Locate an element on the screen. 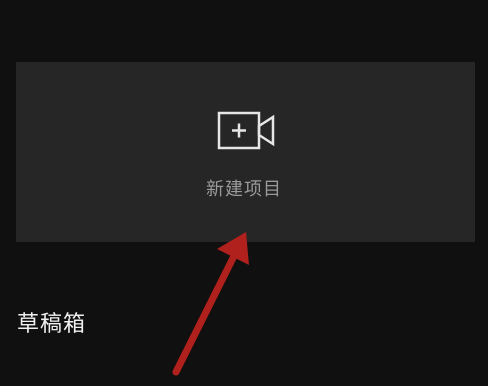 The image size is (488, 386). drafts-title: 草稿箱 is located at coordinates (52, 324).